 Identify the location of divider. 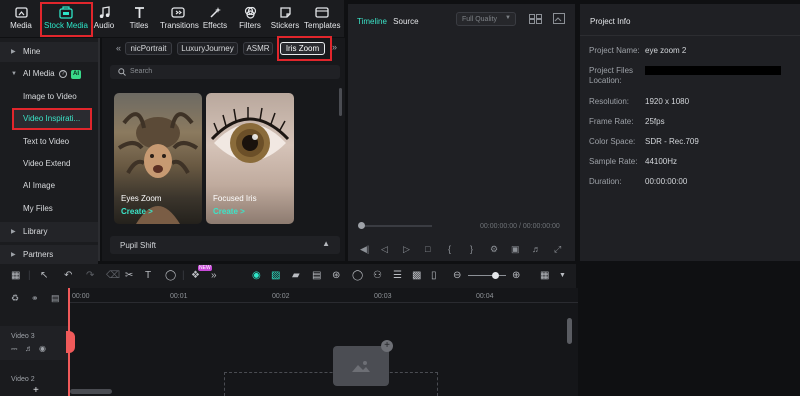
(690, 35).